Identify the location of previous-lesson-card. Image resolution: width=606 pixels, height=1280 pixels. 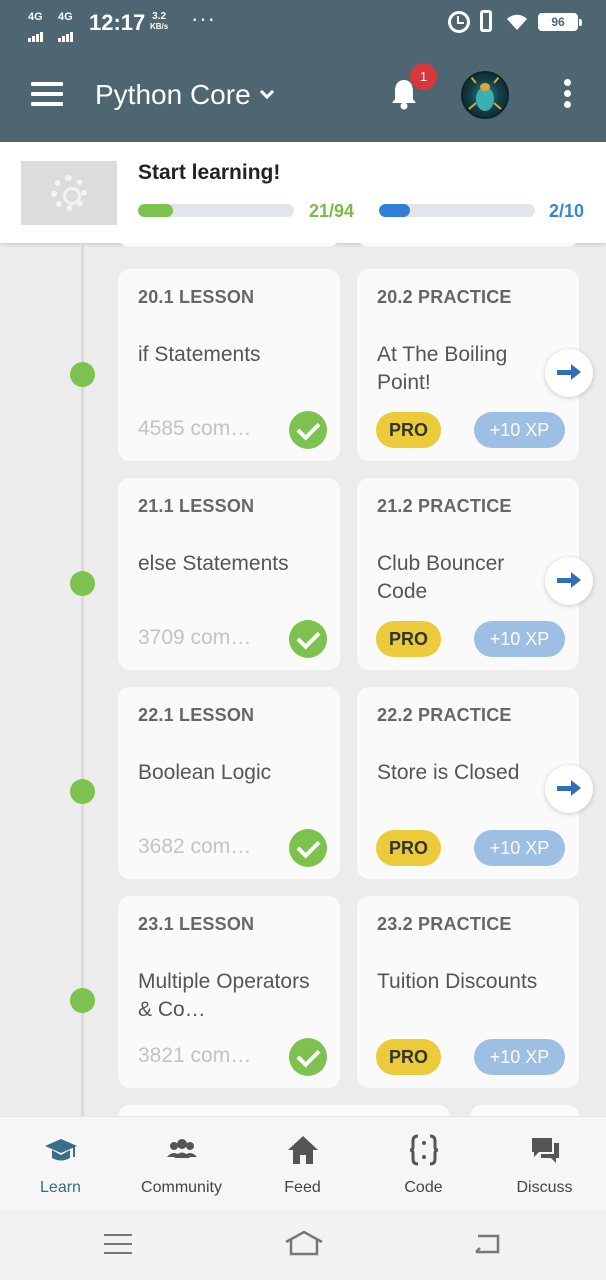
(229, 245).